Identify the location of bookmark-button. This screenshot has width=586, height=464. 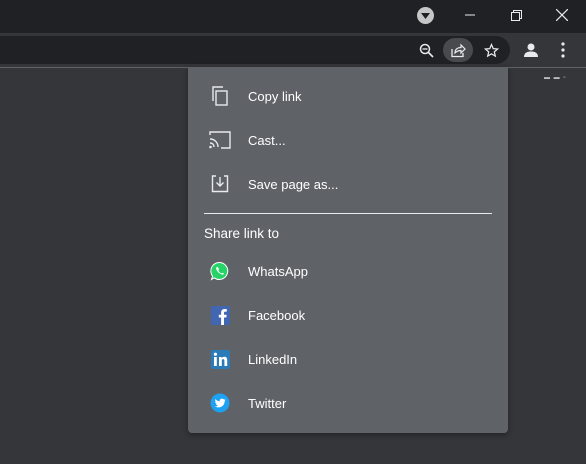
(491, 50).